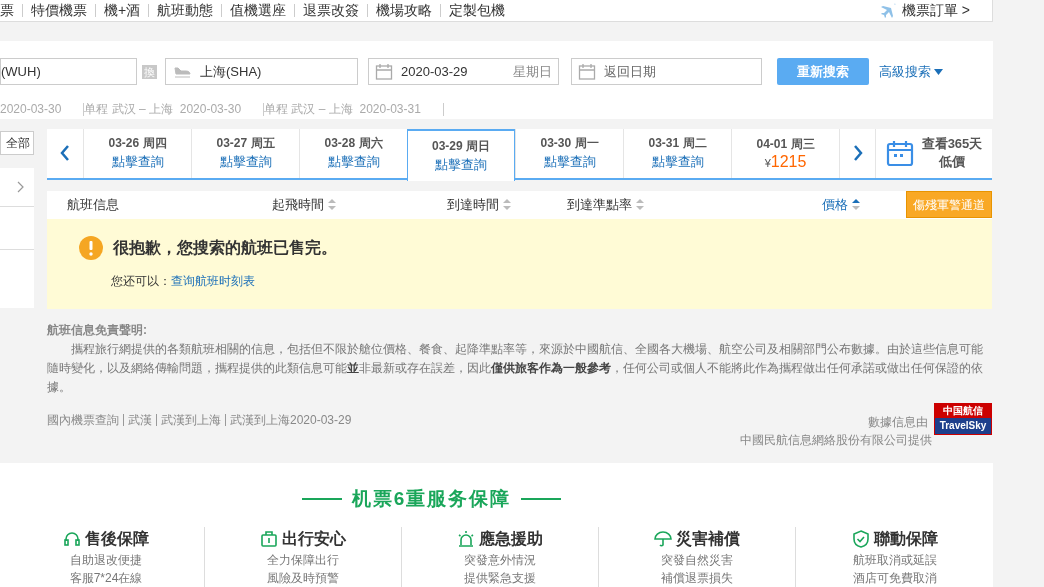 This screenshot has height=587, width=1044. I want to click on nav-link: 票, so click(7, 10).